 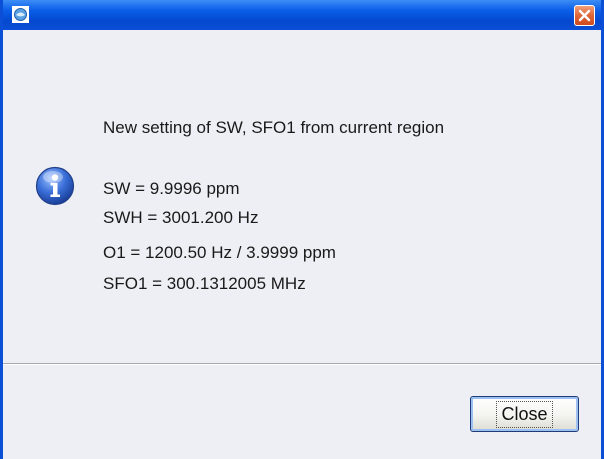 I want to click on close-button-label: Close, so click(x=524, y=414).